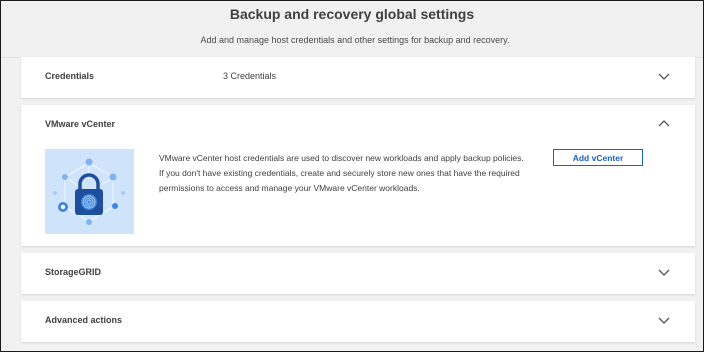 The width and height of the screenshot is (704, 352). I want to click on vmware-vcenter-title: VMware vCenter, so click(80, 124).